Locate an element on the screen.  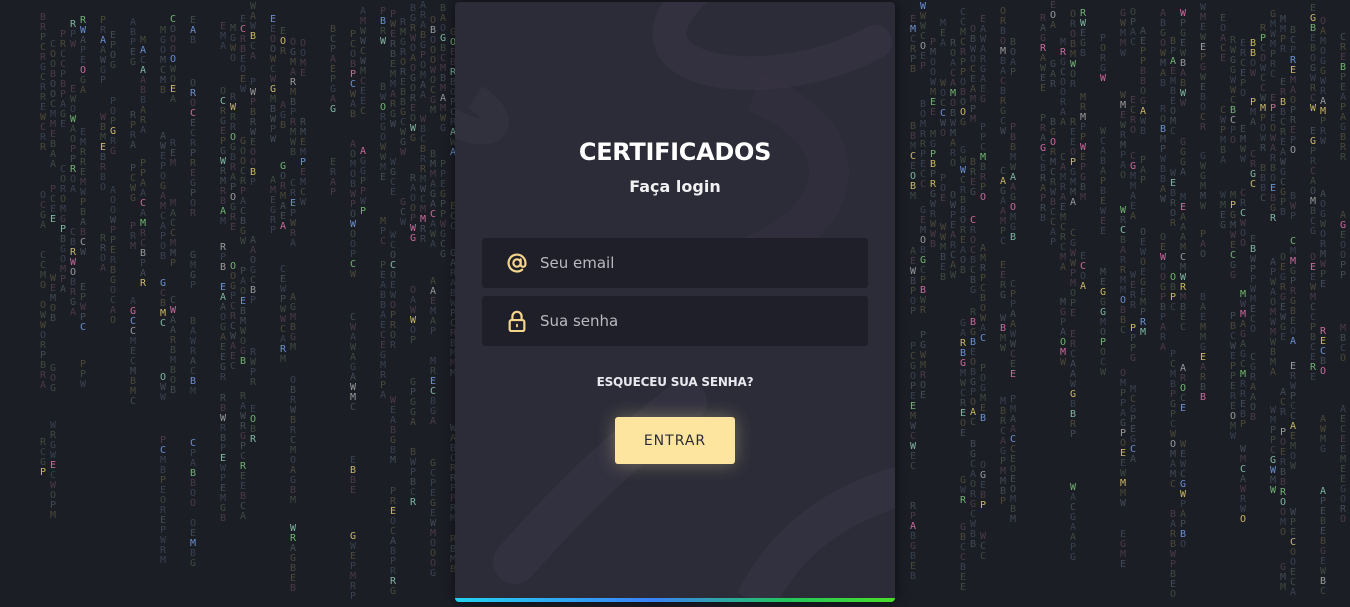
password-field is located at coordinates (675, 321).